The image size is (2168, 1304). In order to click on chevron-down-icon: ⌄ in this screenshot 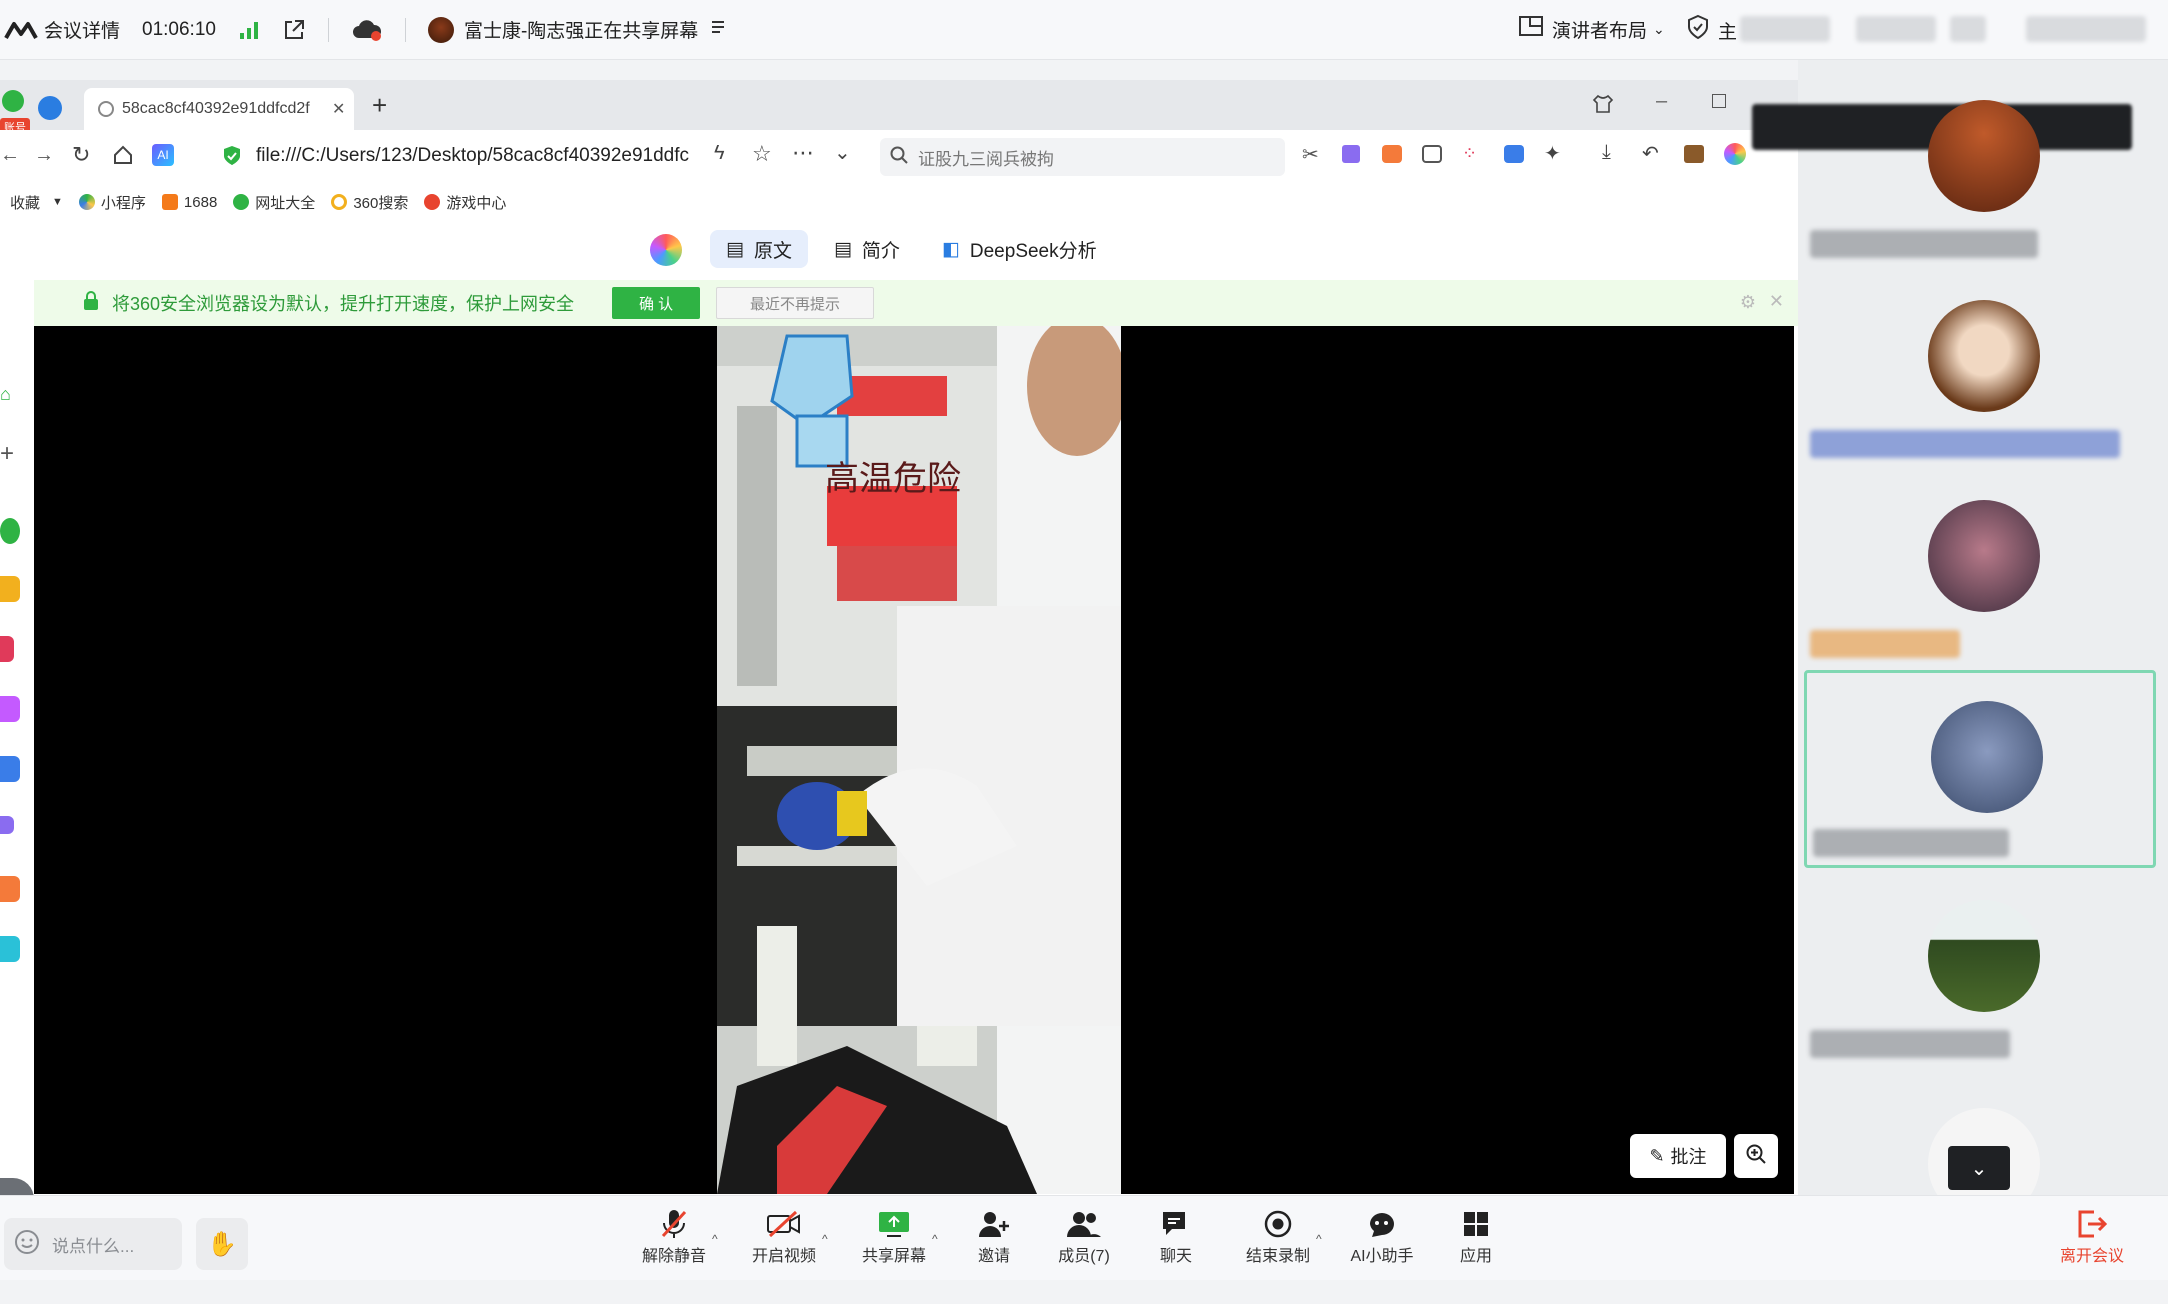, I will do `click(842, 152)`.